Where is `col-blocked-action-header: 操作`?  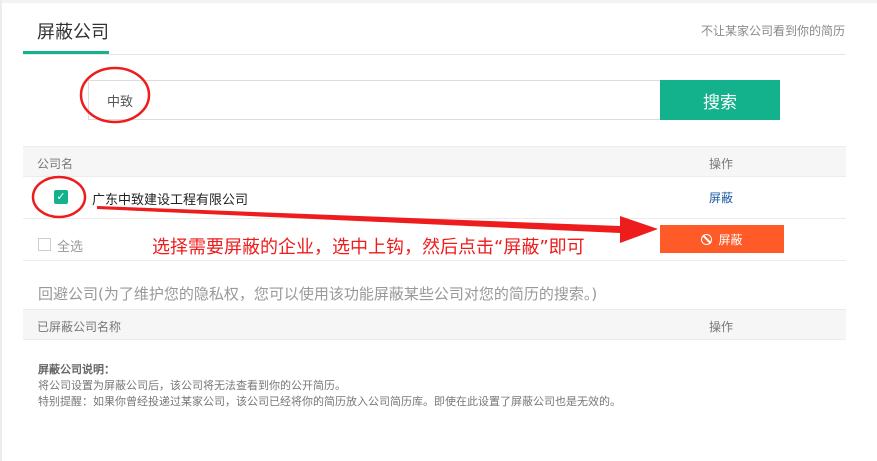 col-blocked-action-header: 操作 is located at coordinates (721, 327).